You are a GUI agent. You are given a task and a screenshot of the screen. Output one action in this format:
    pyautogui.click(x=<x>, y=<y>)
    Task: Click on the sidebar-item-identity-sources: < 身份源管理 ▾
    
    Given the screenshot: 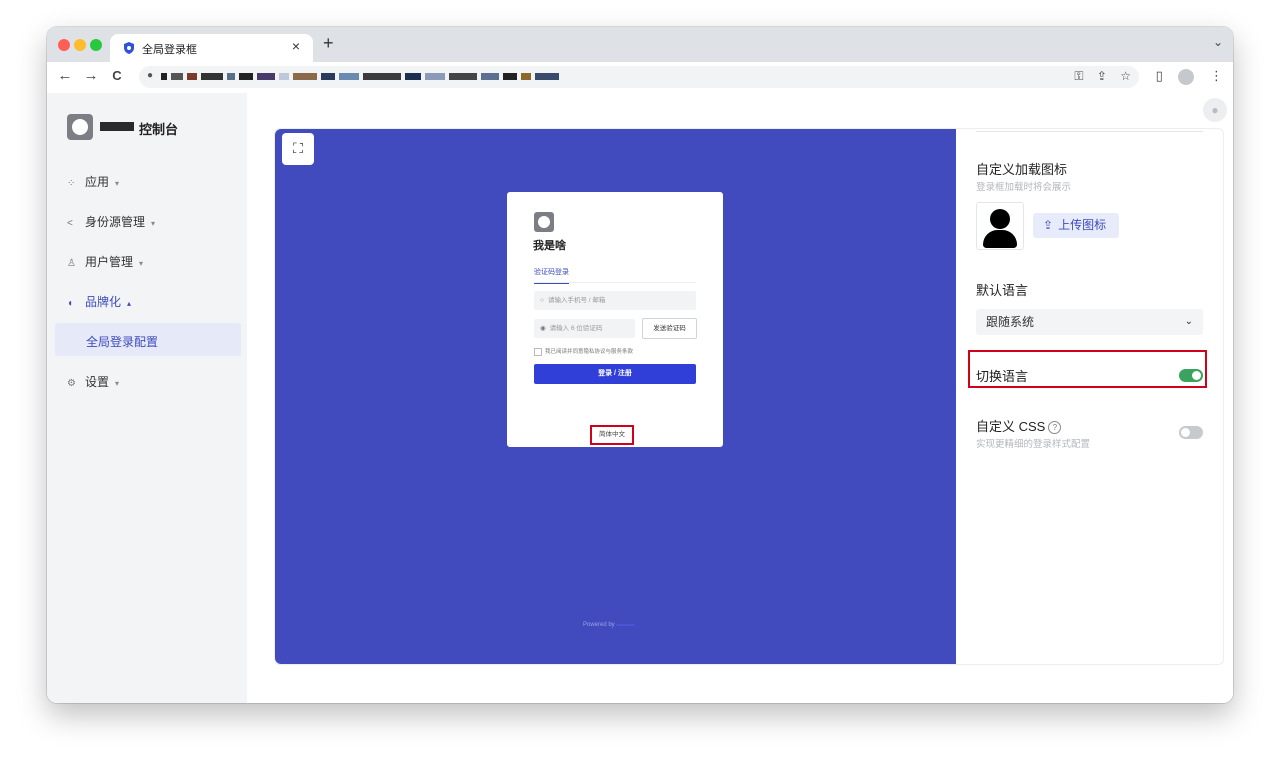 What is the action you would take?
    pyautogui.click(x=111, y=221)
    